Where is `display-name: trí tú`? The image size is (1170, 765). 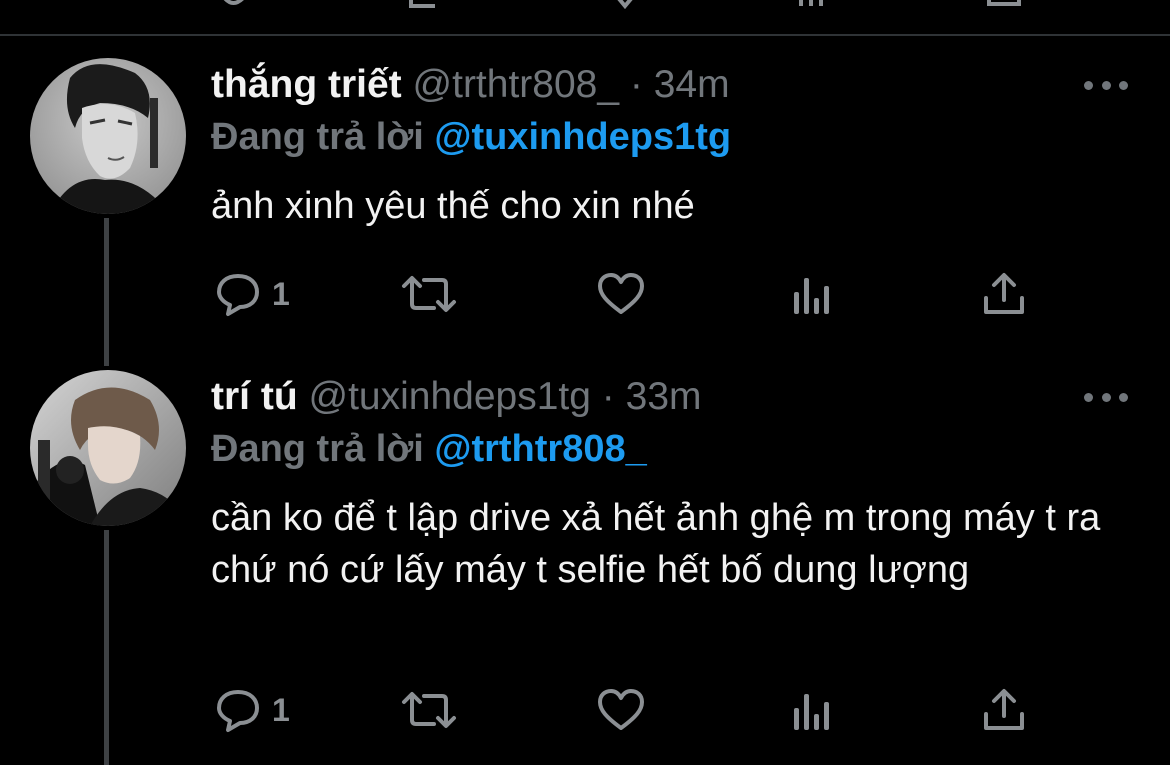 display-name: trí tú is located at coordinates (254, 396).